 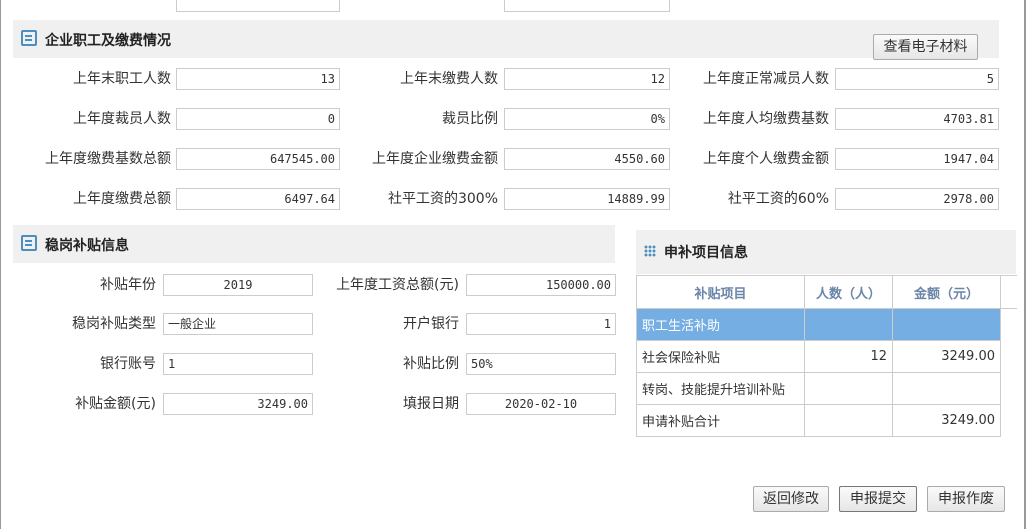 What do you see at coordinates (258, 159) in the screenshot?
I see `field-input: 647545.00` at bounding box center [258, 159].